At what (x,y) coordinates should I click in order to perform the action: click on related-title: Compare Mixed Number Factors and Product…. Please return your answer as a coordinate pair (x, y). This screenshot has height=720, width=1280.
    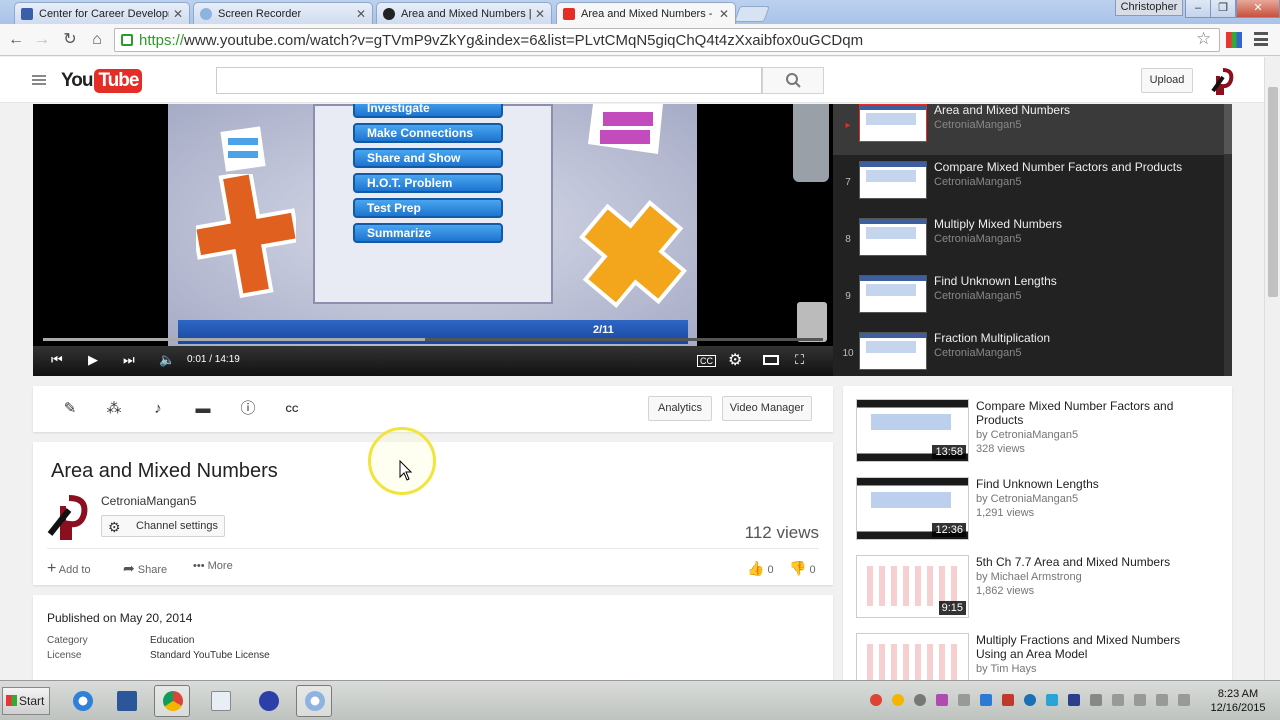
    Looking at the image, I should click on (1093, 413).